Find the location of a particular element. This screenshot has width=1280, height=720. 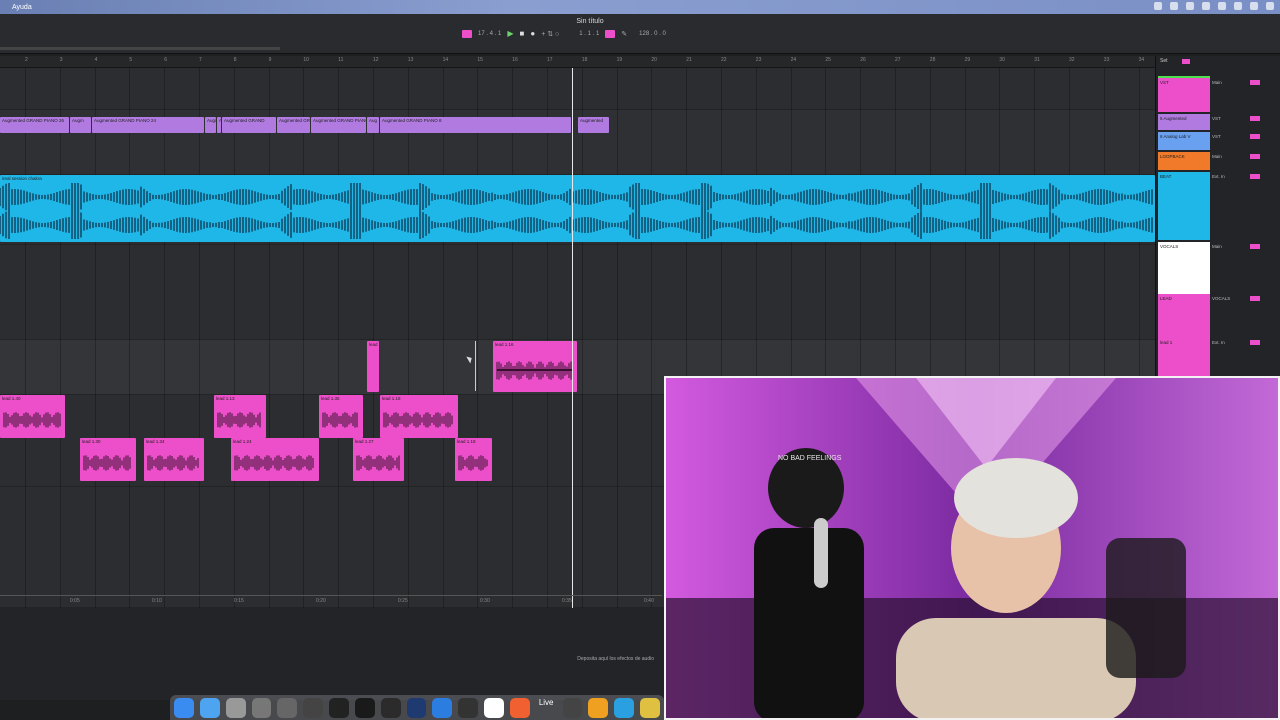

bar-number: 30 is located at coordinates (1002, 60).